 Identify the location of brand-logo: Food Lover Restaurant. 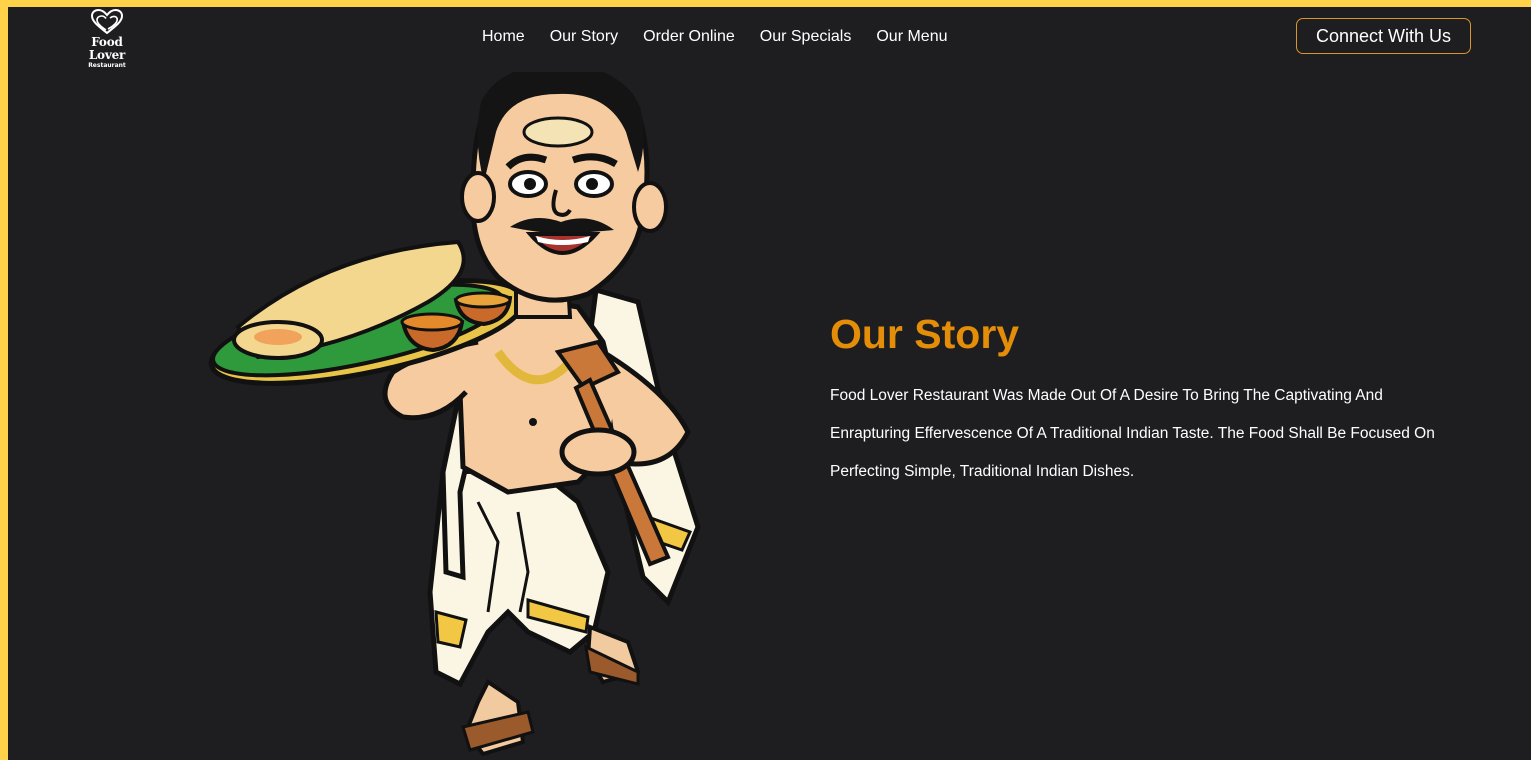
(107, 39).